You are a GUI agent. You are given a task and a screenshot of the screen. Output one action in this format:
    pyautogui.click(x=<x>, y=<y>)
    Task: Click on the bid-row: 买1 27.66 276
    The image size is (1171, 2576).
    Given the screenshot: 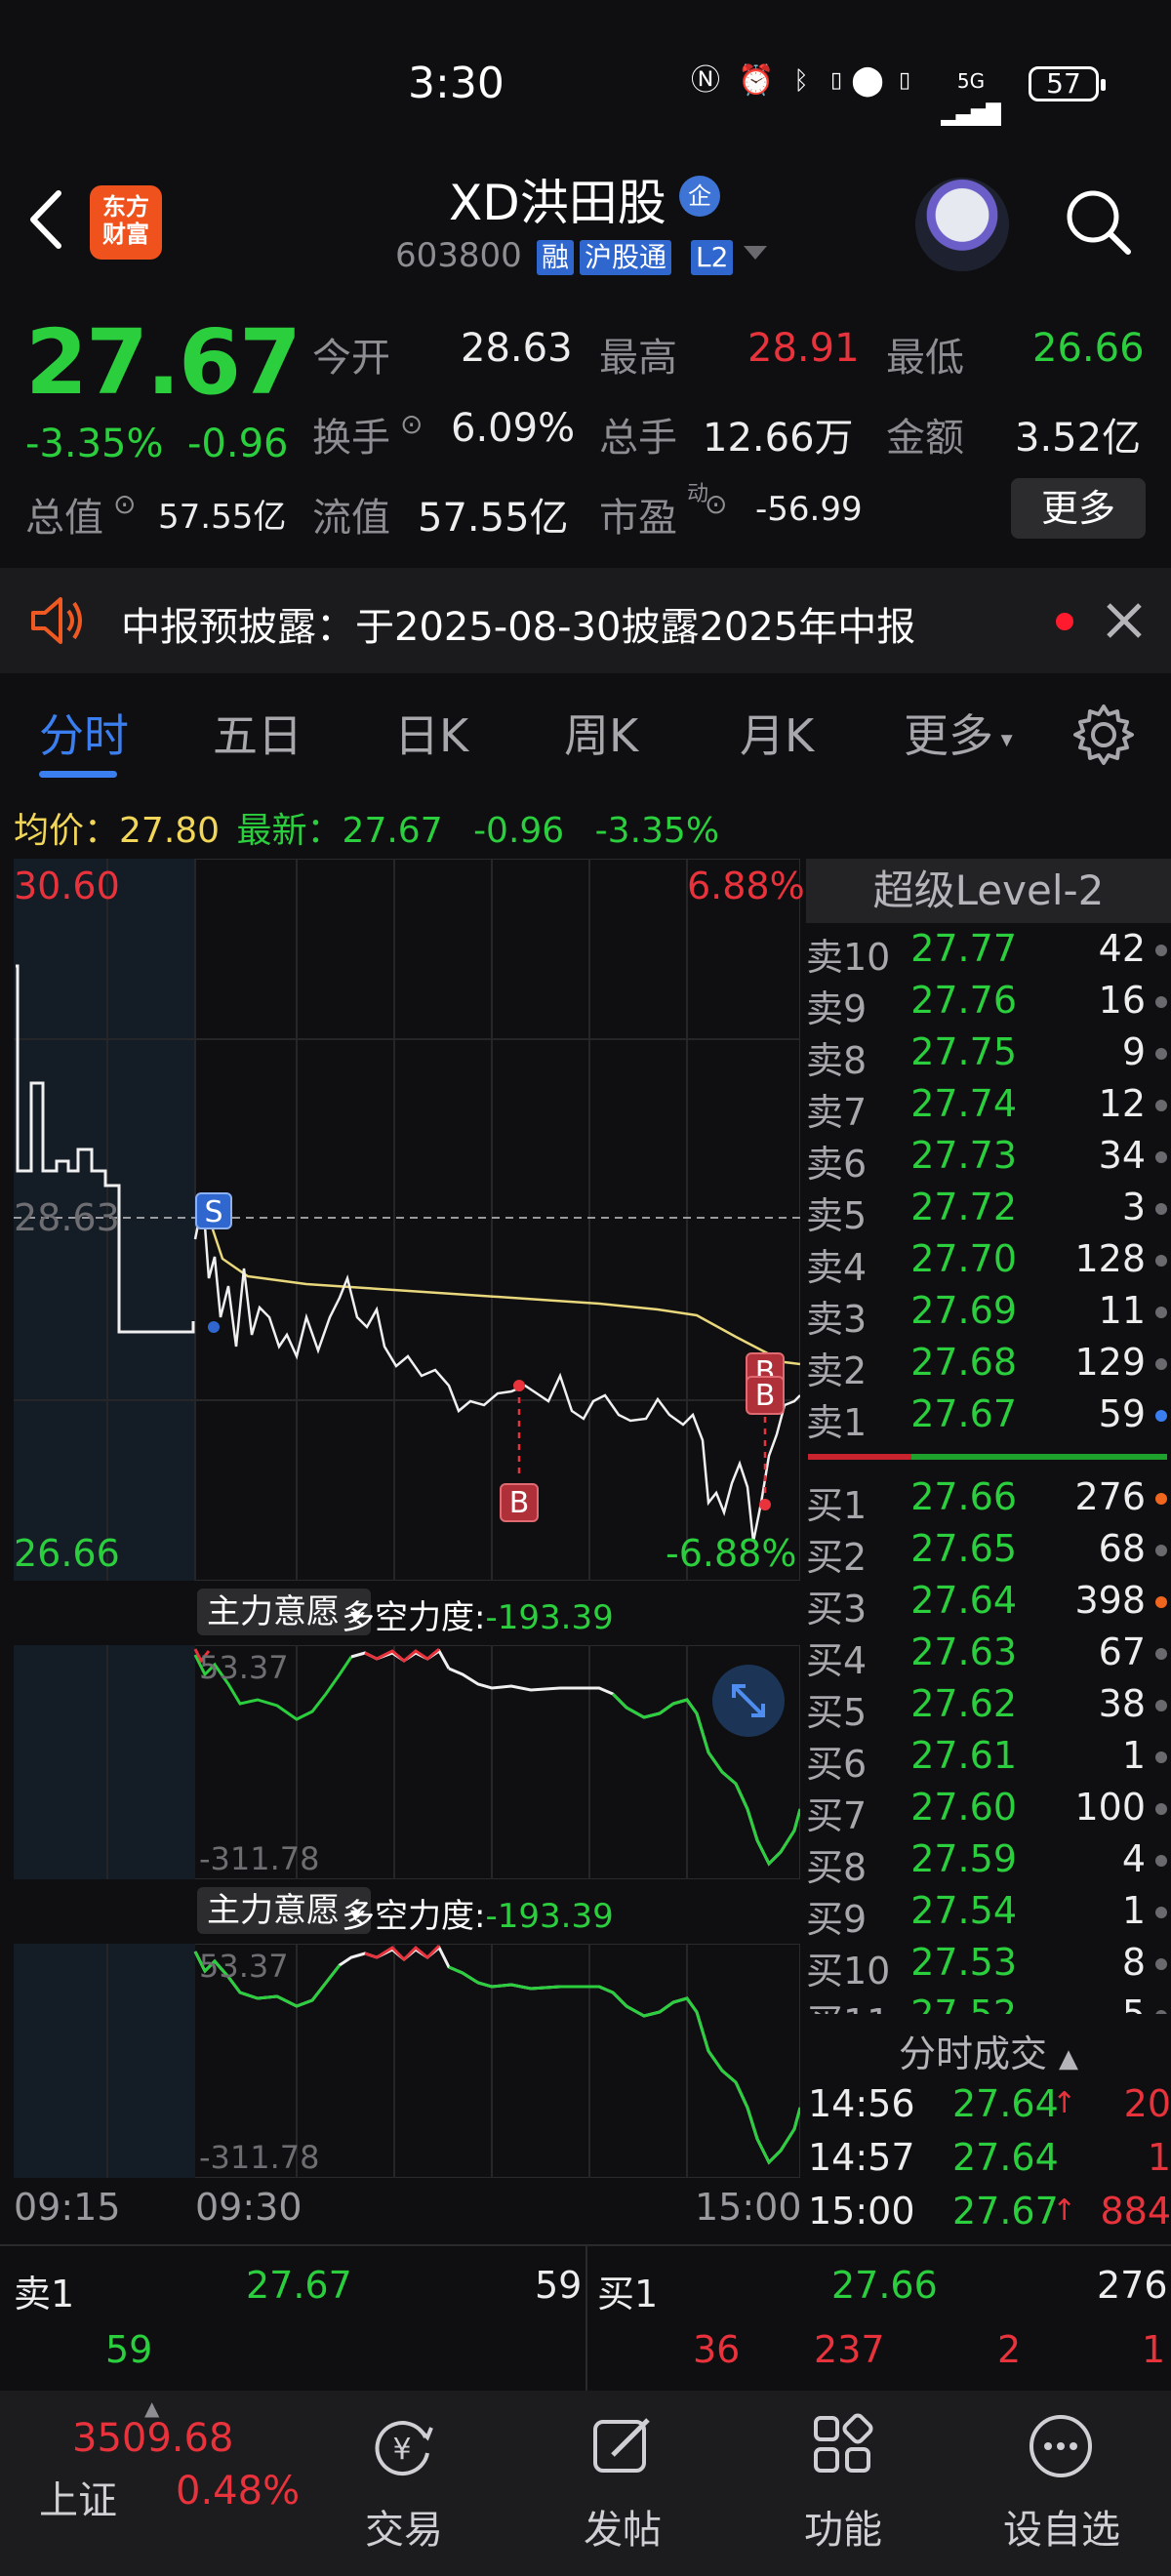 What is the action you would take?
    pyautogui.click(x=988, y=1501)
    